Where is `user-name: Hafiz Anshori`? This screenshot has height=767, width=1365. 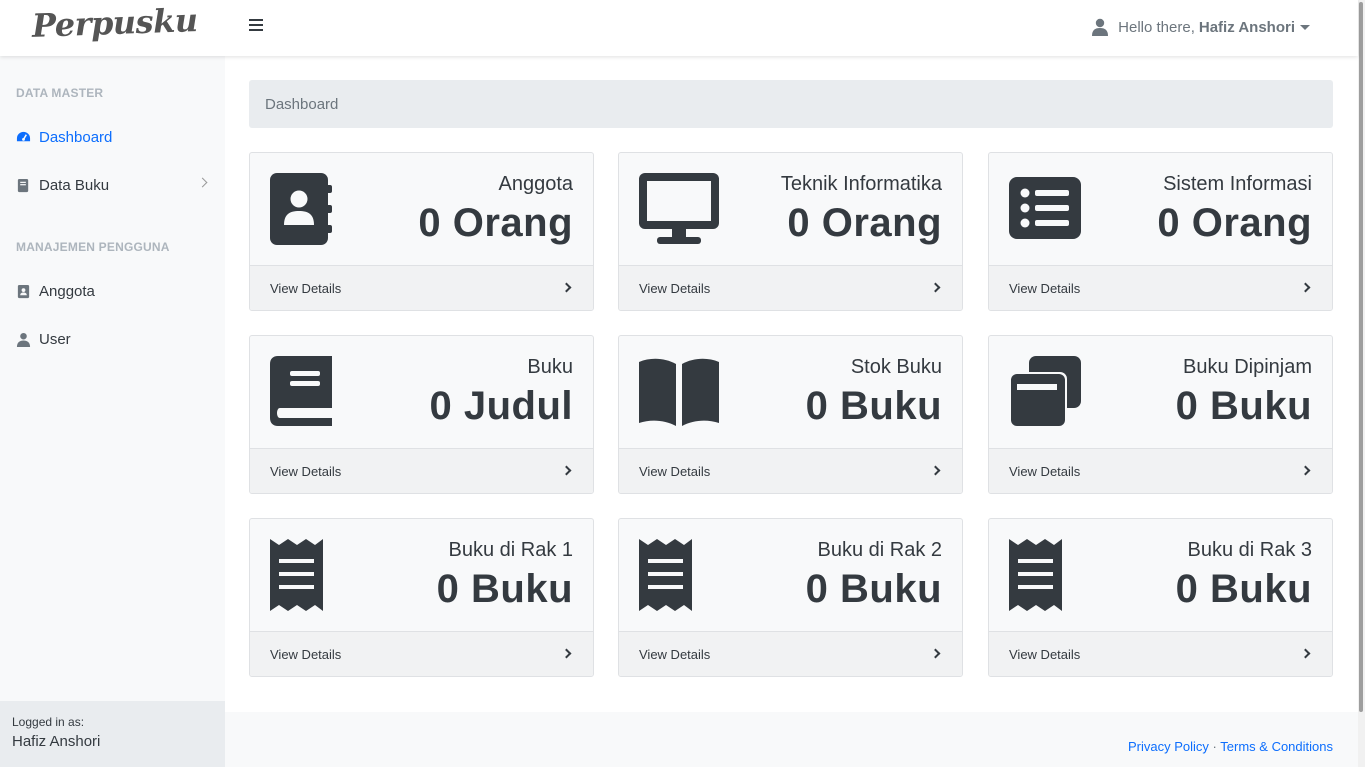
user-name: Hafiz Anshori is located at coordinates (1246, 27).